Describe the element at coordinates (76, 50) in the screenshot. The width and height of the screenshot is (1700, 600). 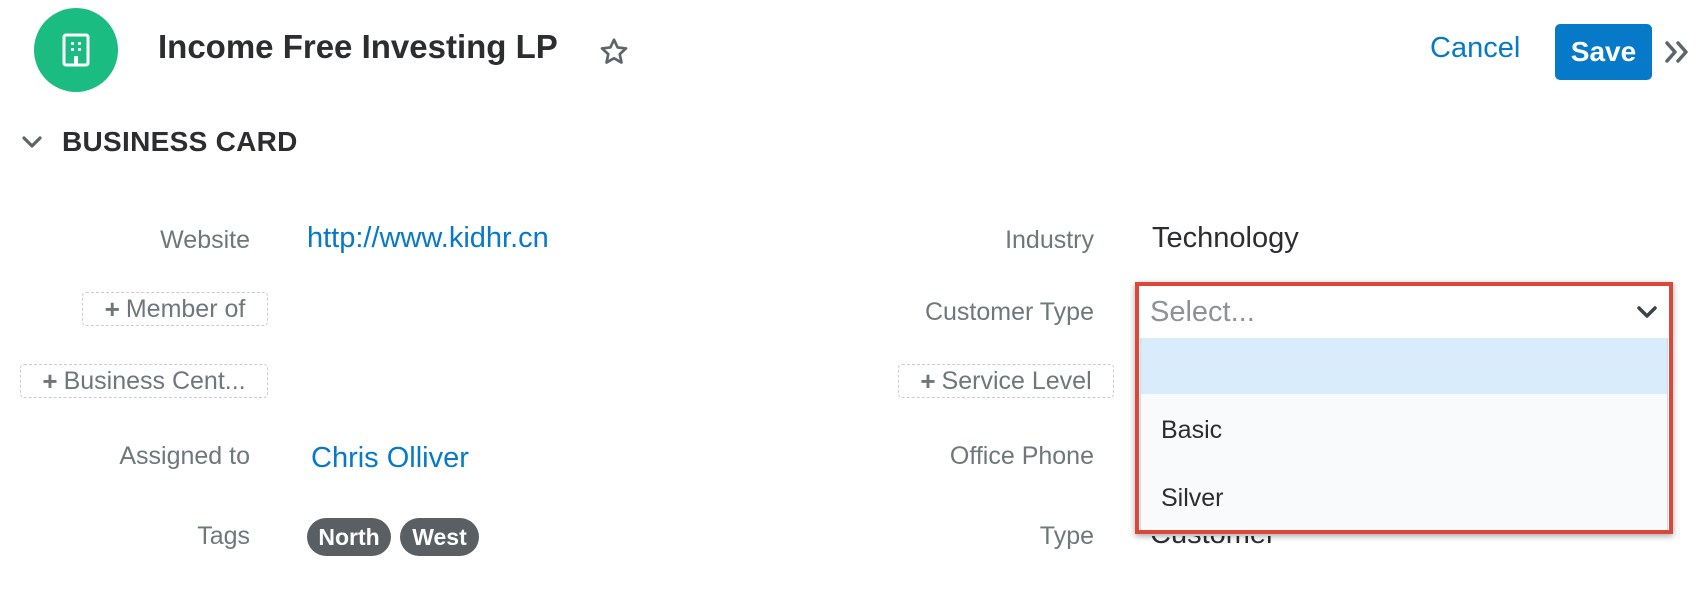
I see `building-icon` at that location.